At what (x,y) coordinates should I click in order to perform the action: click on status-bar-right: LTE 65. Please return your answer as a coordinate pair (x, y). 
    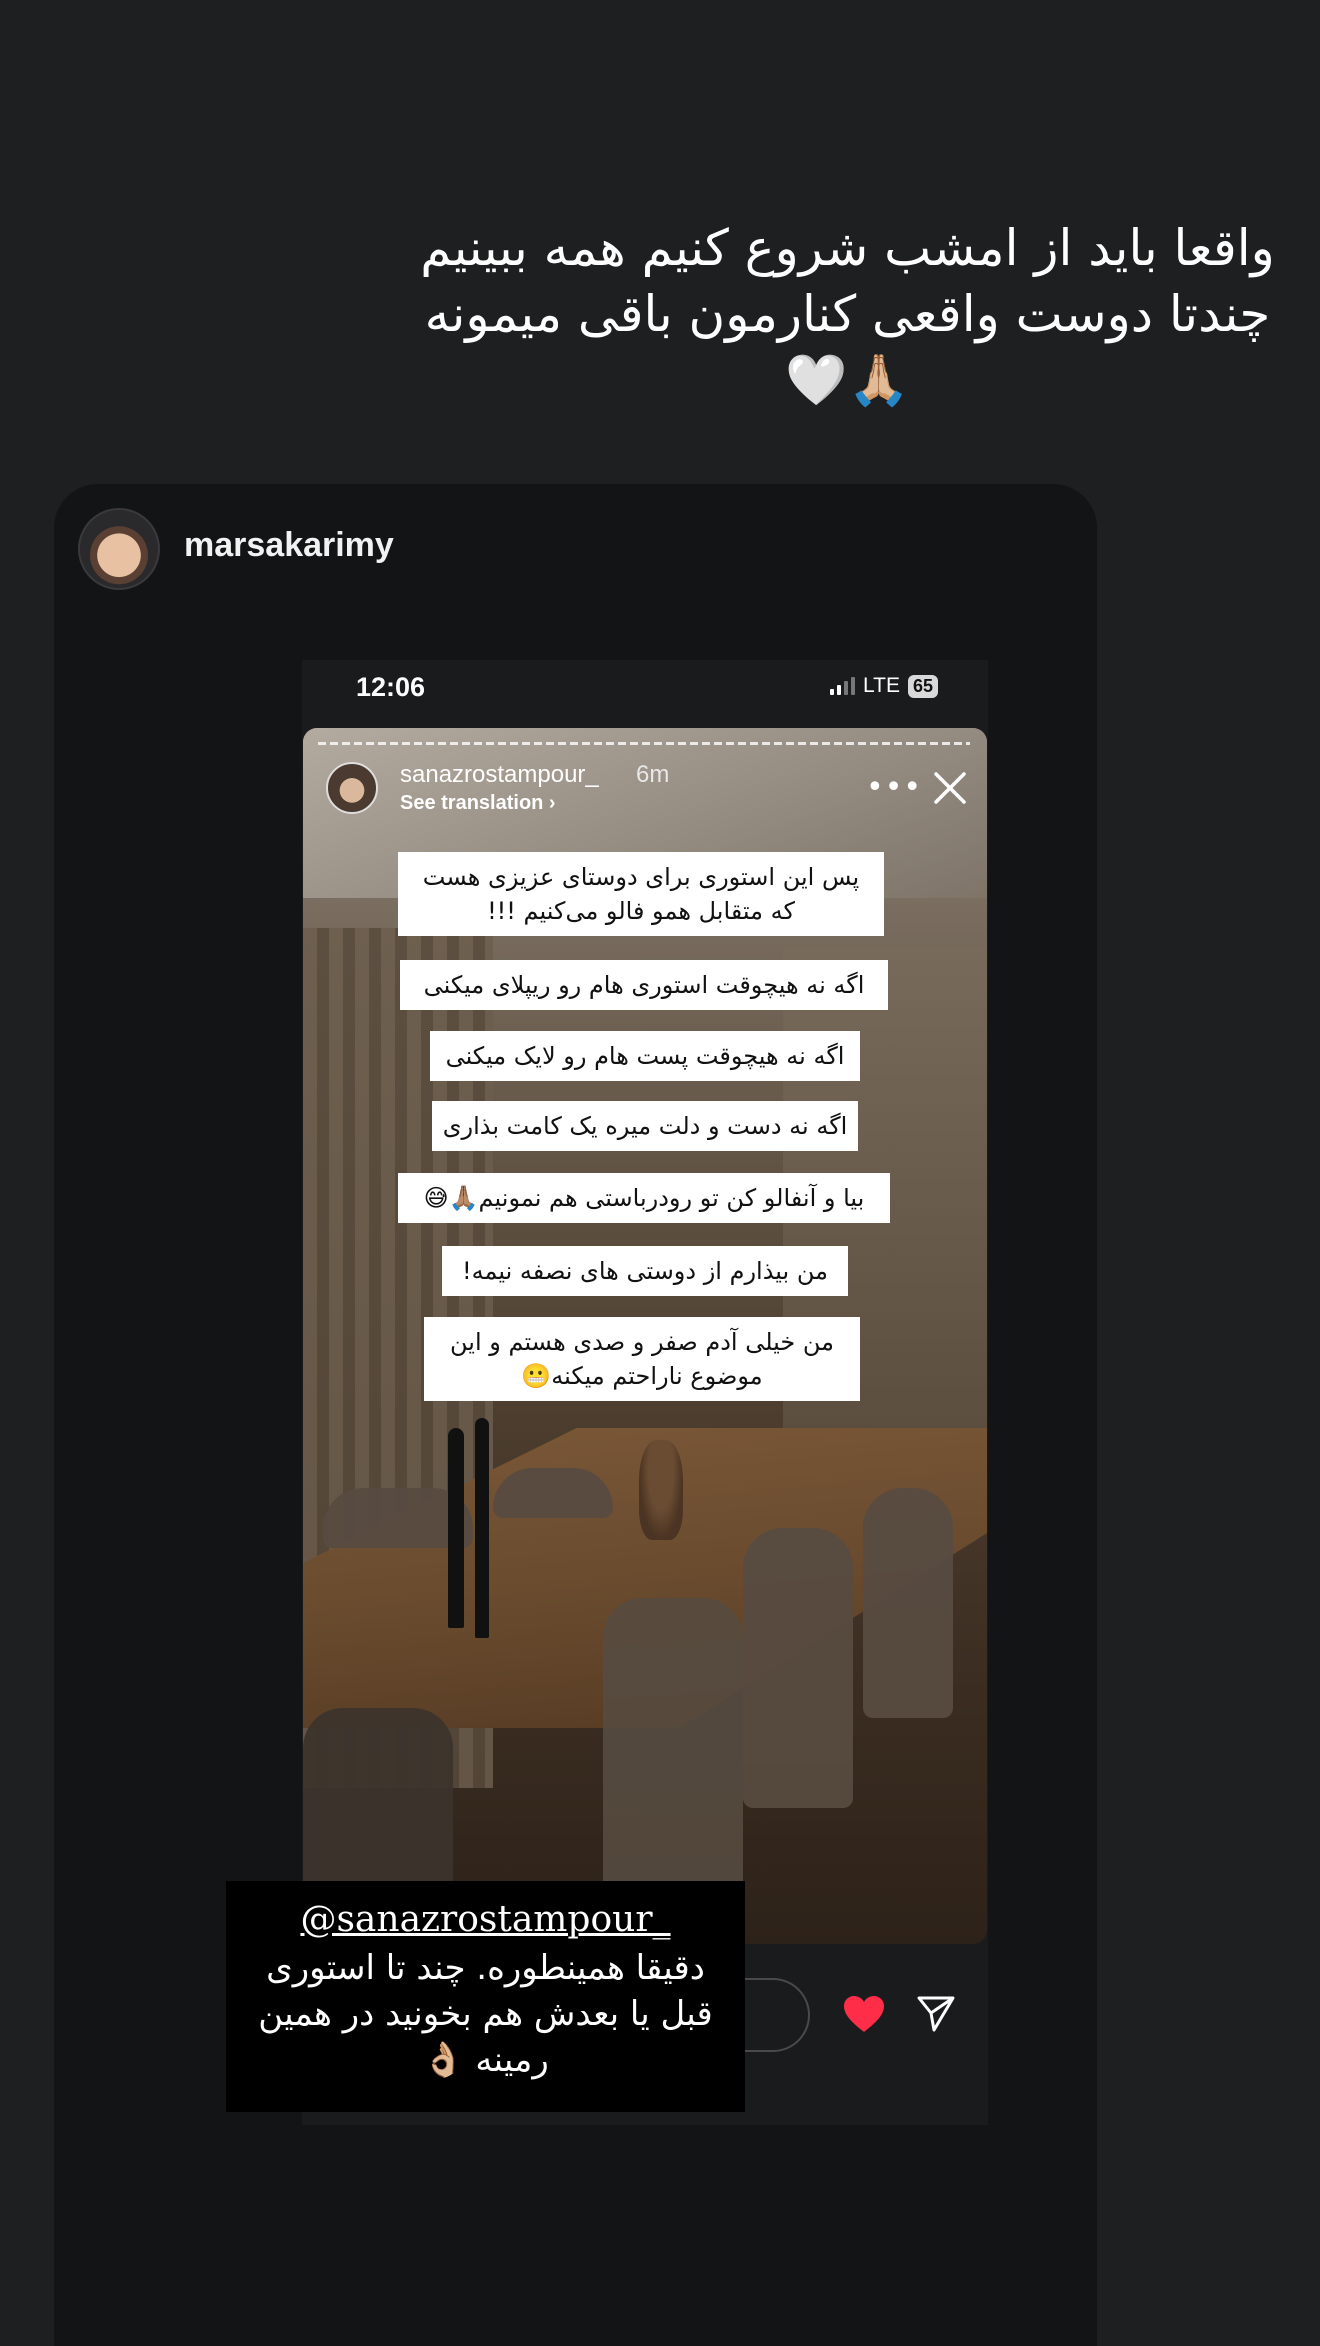
    Looking at the image, I should click on (884, 686).